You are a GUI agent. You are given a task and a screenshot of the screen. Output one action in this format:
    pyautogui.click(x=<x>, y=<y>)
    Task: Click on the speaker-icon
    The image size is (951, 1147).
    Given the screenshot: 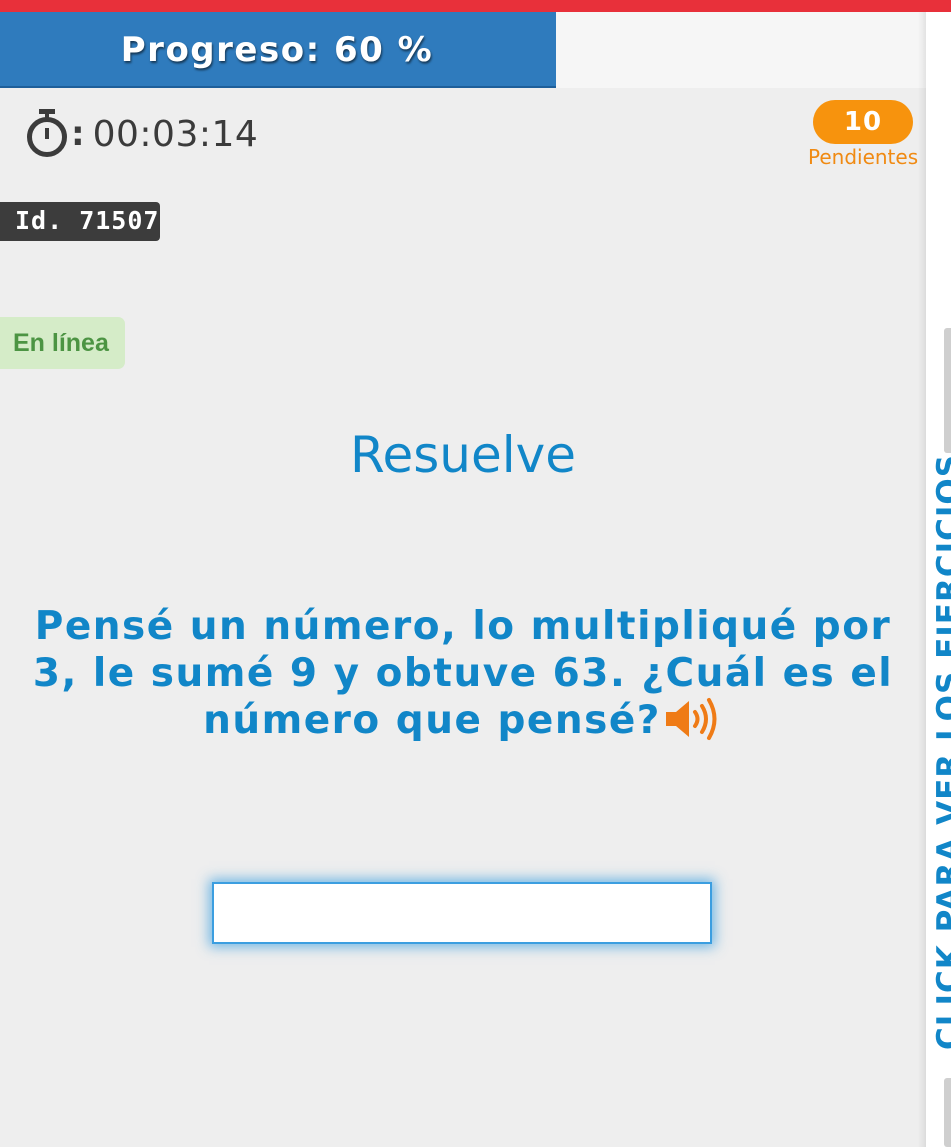 What is the action you would take?
    pyautogui.click(x=693, y=719)
    